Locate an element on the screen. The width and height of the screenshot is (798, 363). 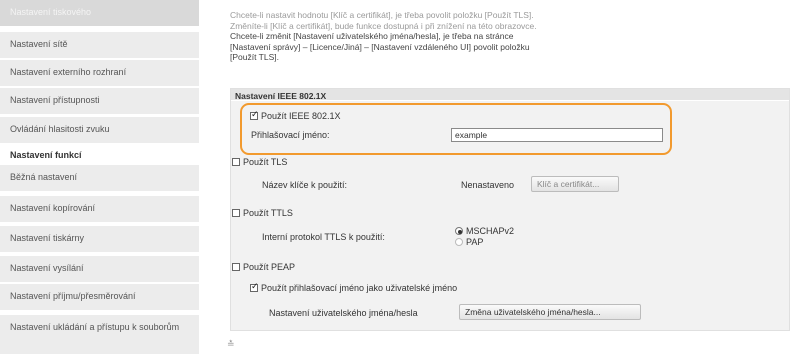
use-ttls-row: Použít TTLS is located at coordinates (262, 213).